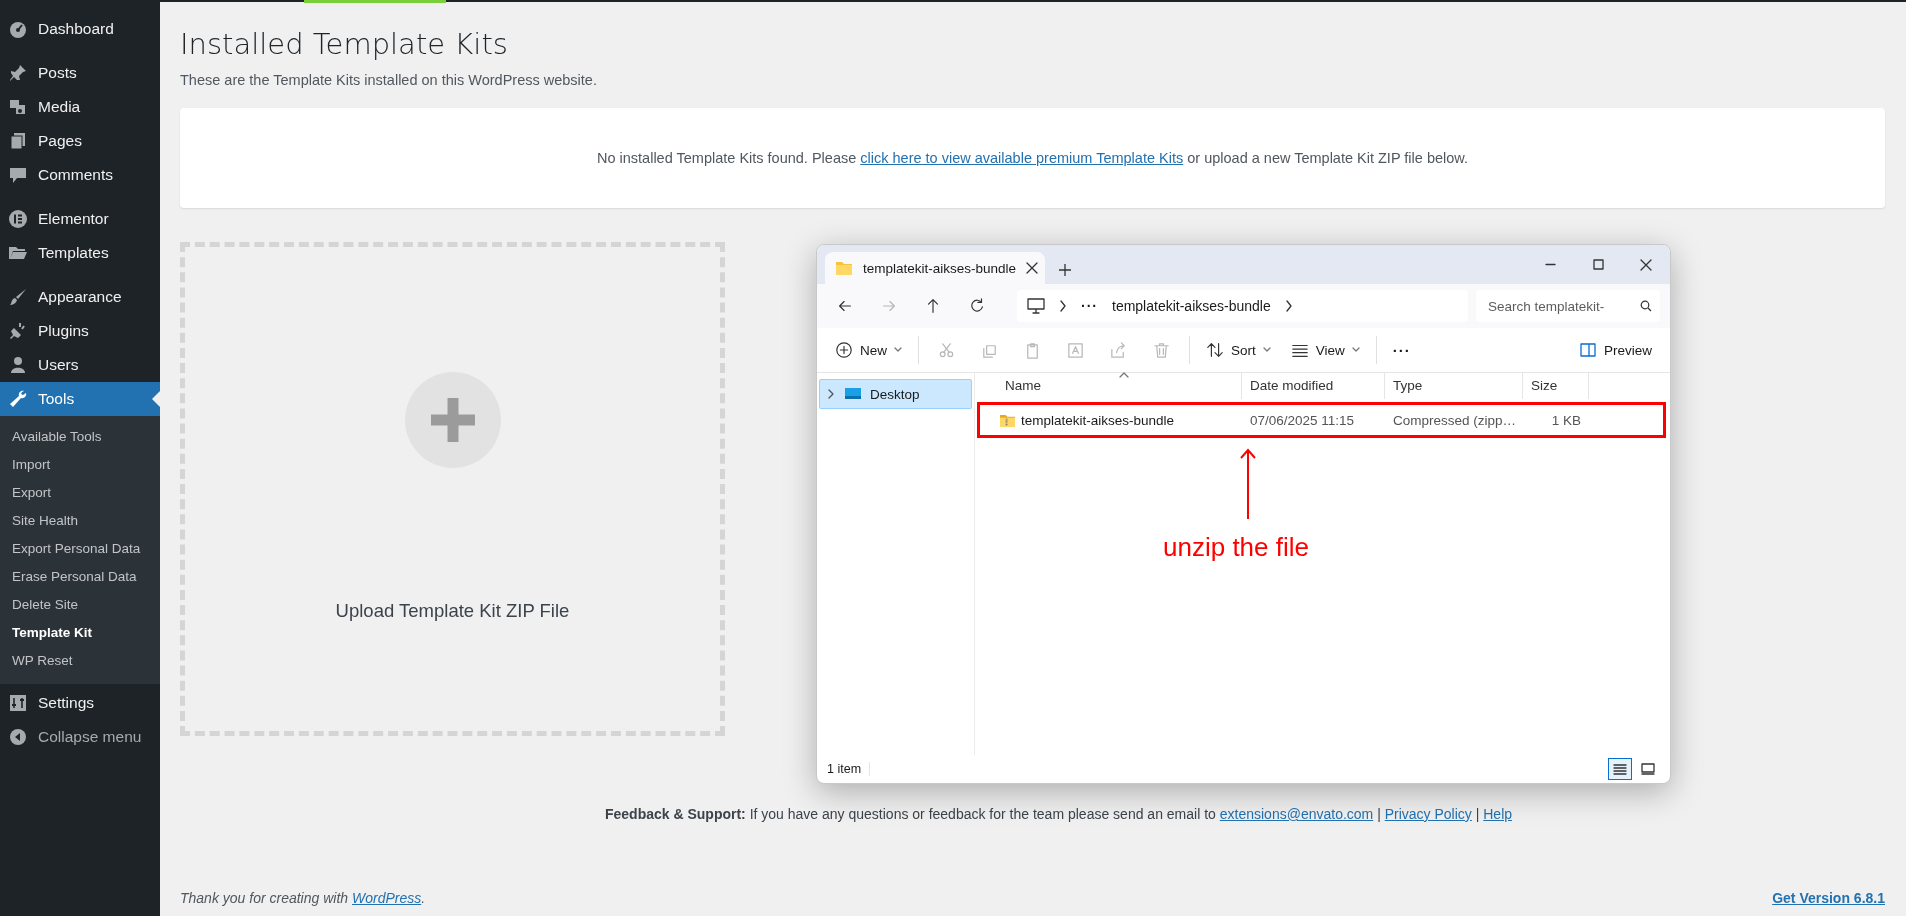 Image resolution: width=1906 pixels, height=916 pixels. I want to click on notice-text: No installed Template Kits found. Please click here to view available premium Template Kits or upload a new Template Kit ZIP file below., so click(1032, 158).